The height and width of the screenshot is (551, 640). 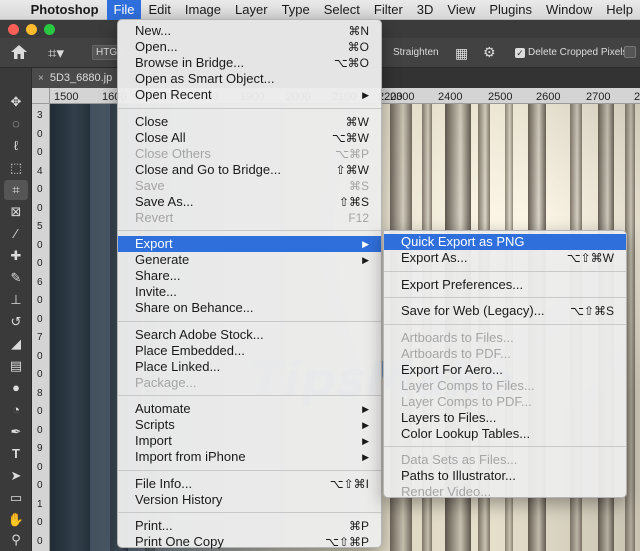 What do you see at coordinates (249, 218) in the screenshot?
I see `menu-item-revert: Revert F12` at bounding box center [249, 218].